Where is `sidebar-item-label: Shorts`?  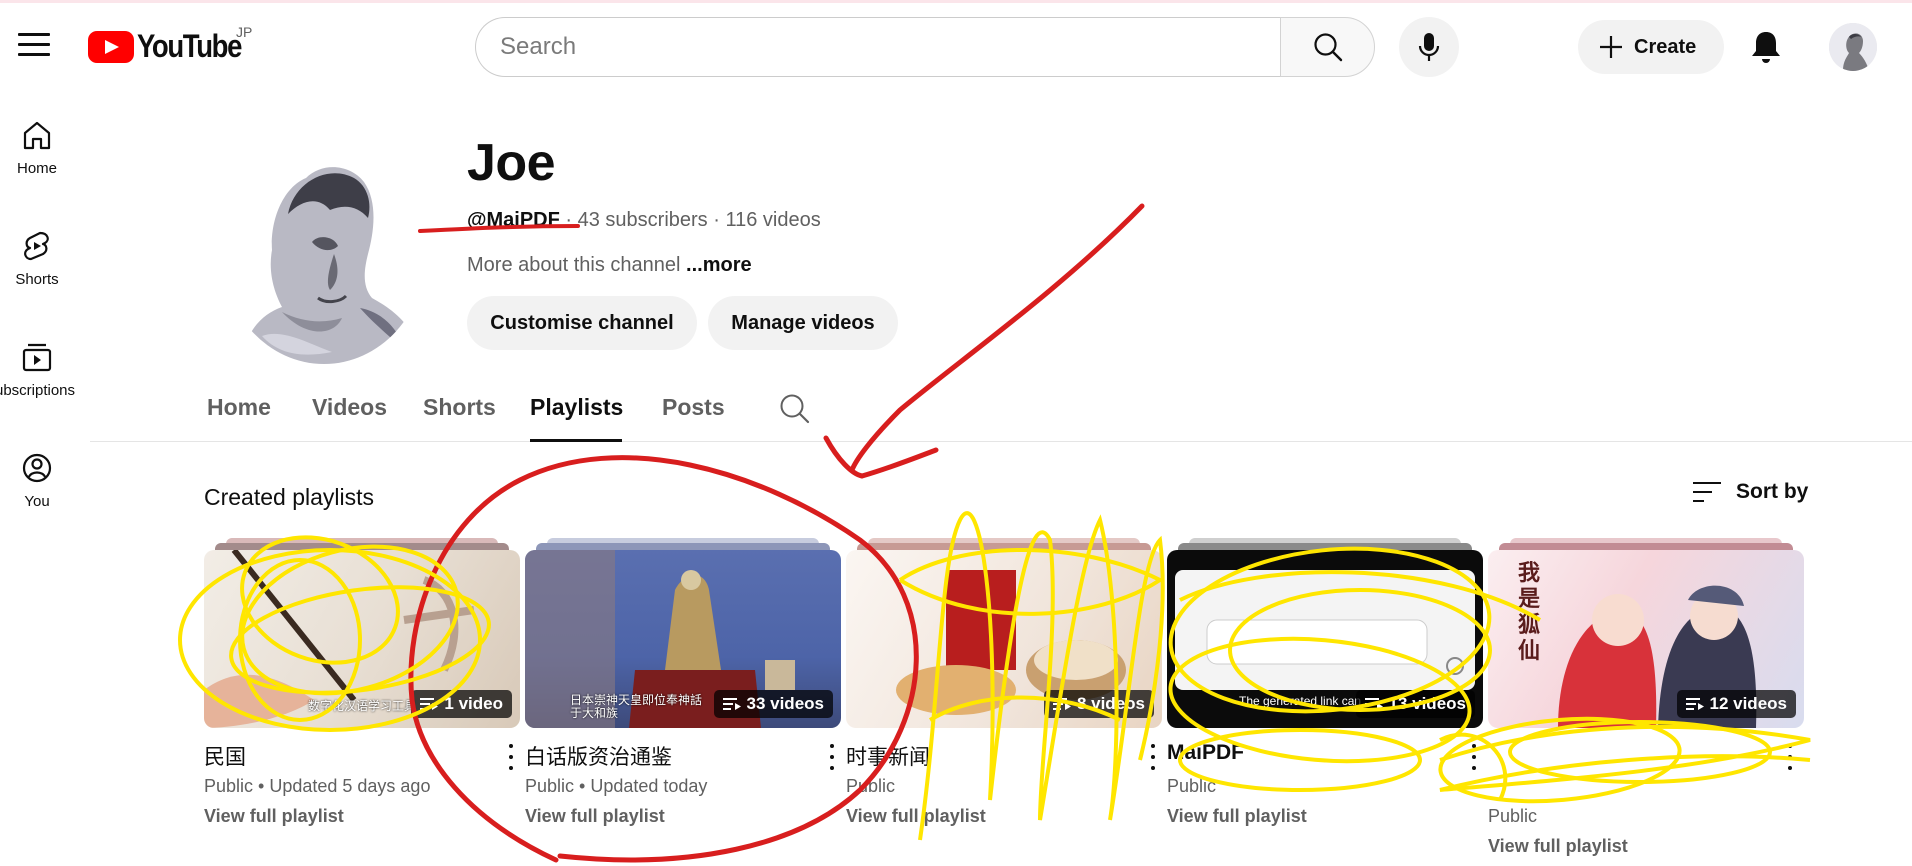 sidebar-item-label: Shorts is located at coordinates (37, 279).